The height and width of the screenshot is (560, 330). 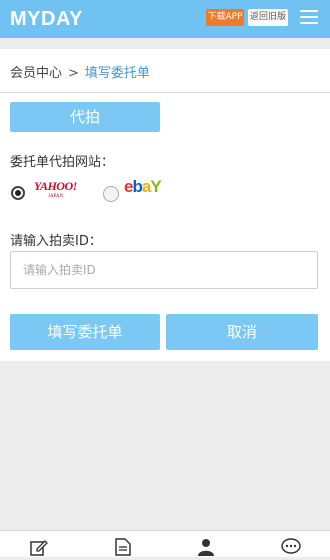 I want to click on radio-ebay, so click(x=111, y=194).